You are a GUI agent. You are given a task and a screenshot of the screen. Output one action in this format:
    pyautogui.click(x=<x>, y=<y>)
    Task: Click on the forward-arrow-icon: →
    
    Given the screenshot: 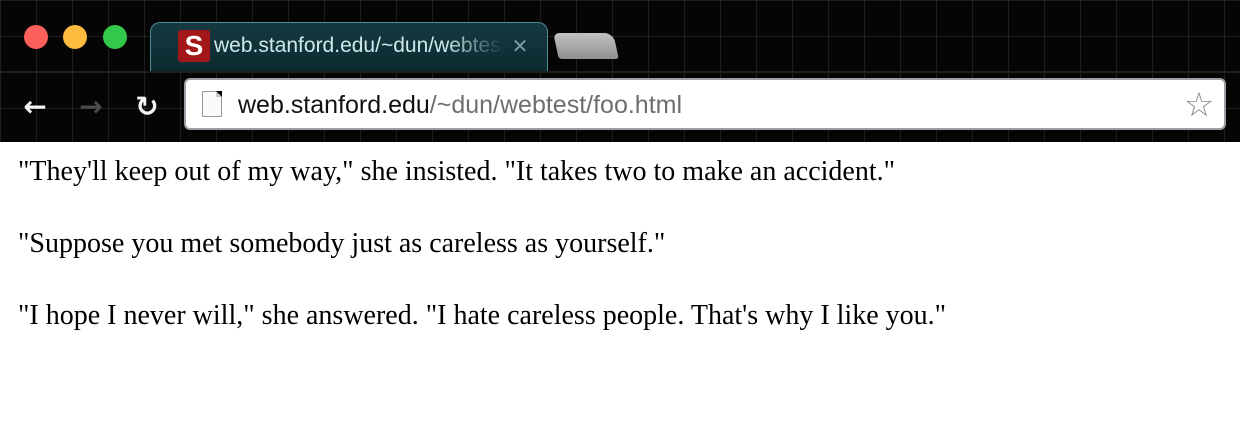 What is the action you would take?
    pyautogui.click(x=91, y=107)
    